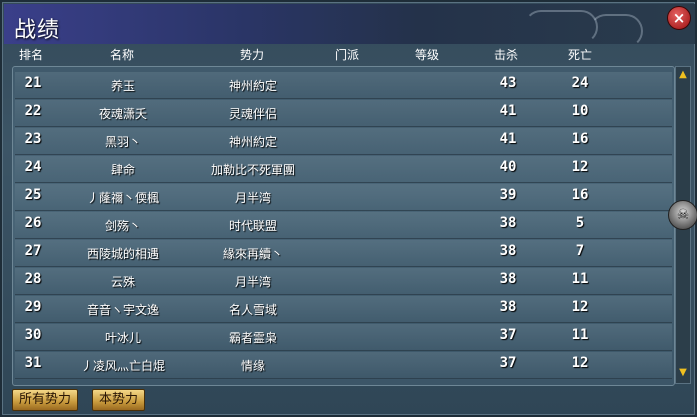 Image resolution: width=697 pixels, height=417 pixels. What do you see at coordinates (122, 114) in the screenshot?
I see `name-cell: 夜魂潇夭` at bounding box center [122, 114].